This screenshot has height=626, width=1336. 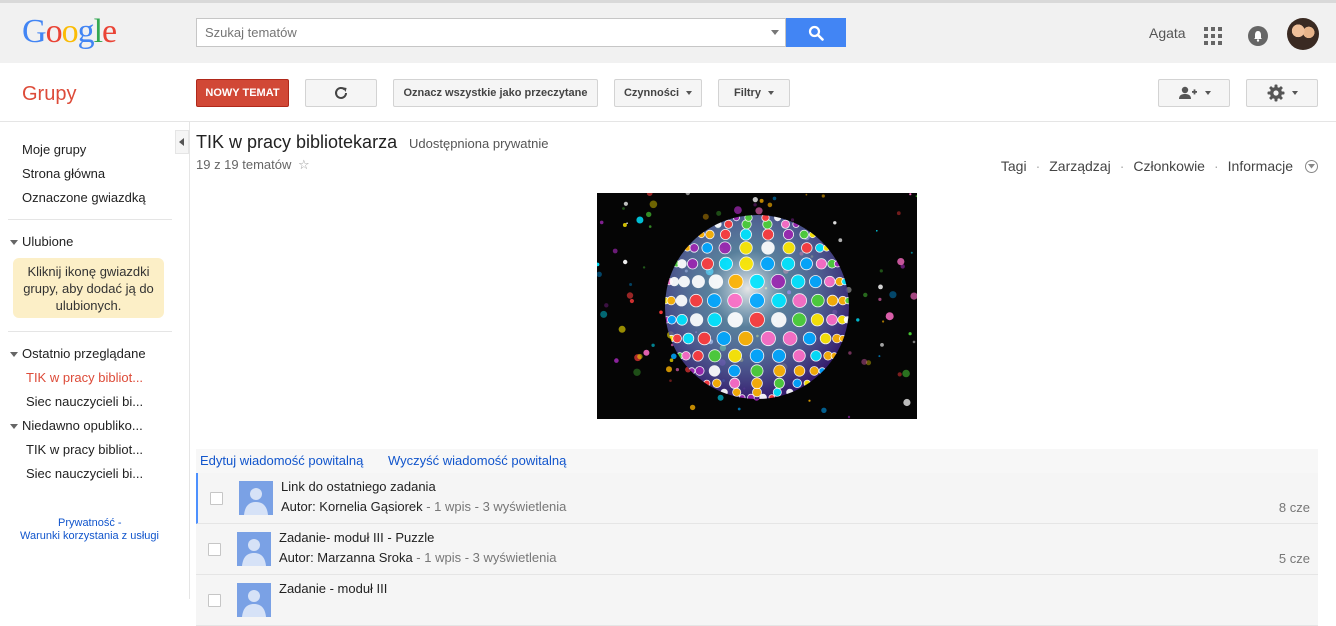 I want to click on topic-title: Link do ostatniego zadania, so click(x=358, y=486).